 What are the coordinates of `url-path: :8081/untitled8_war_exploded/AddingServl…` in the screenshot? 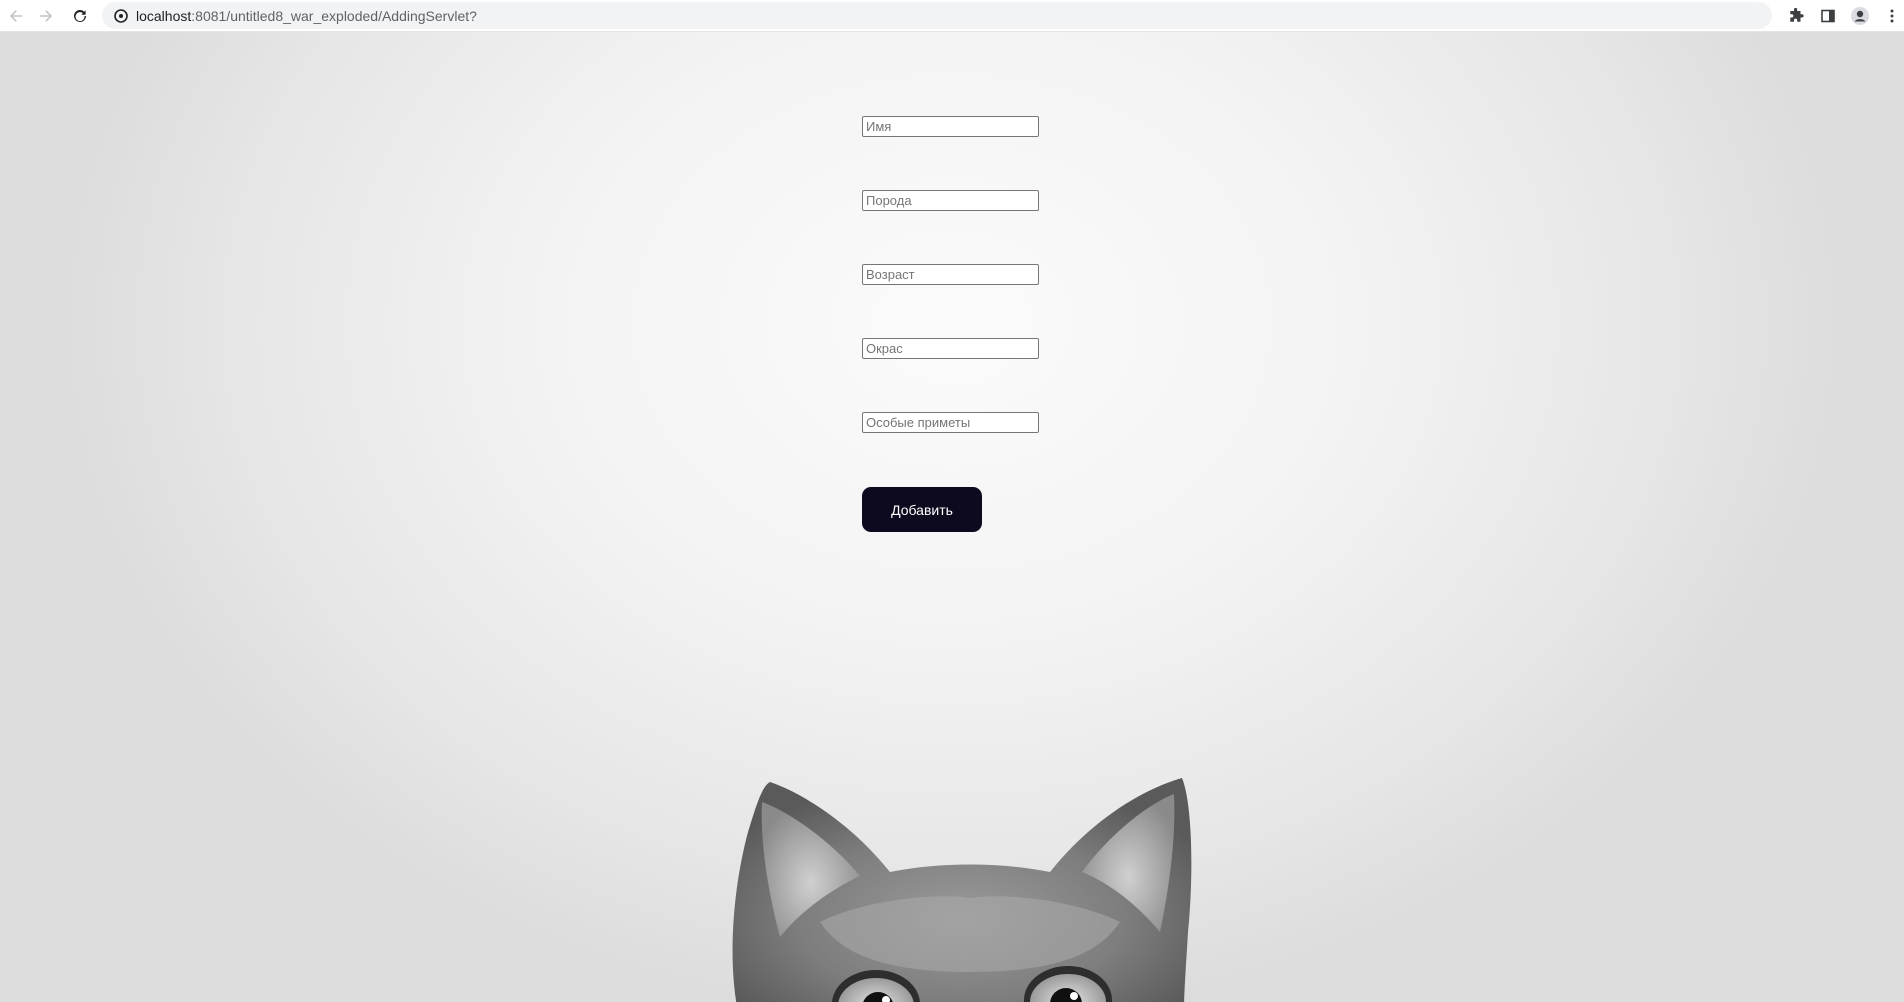 It's located at (334, 16).